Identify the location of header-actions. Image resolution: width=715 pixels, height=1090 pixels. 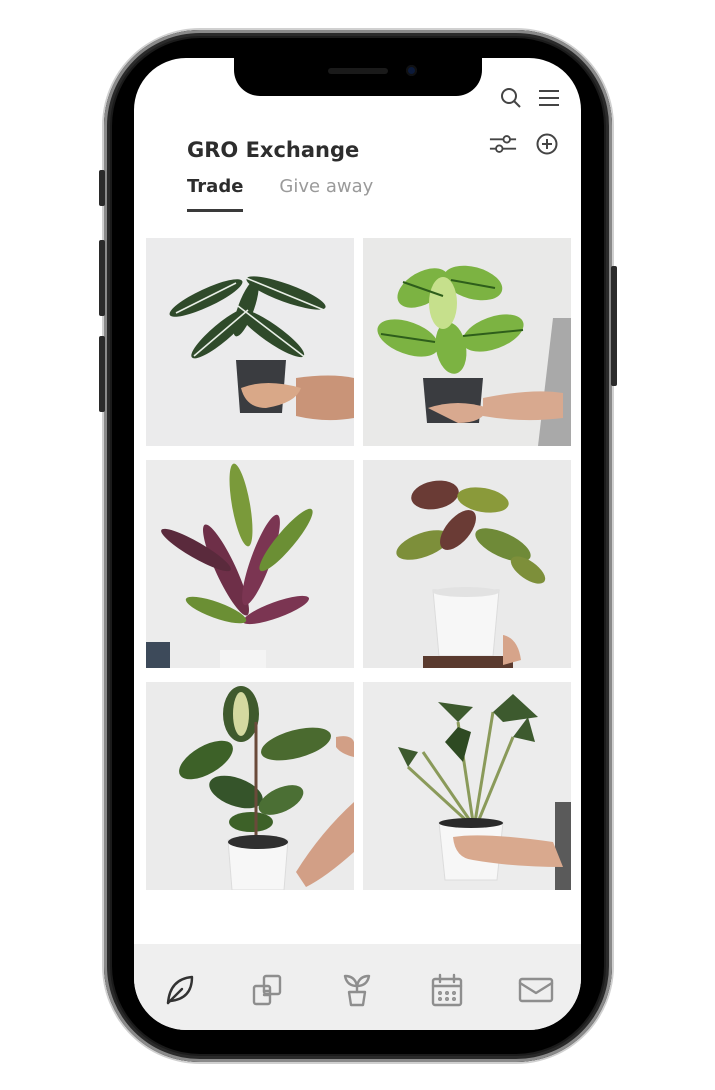
(530, 98).